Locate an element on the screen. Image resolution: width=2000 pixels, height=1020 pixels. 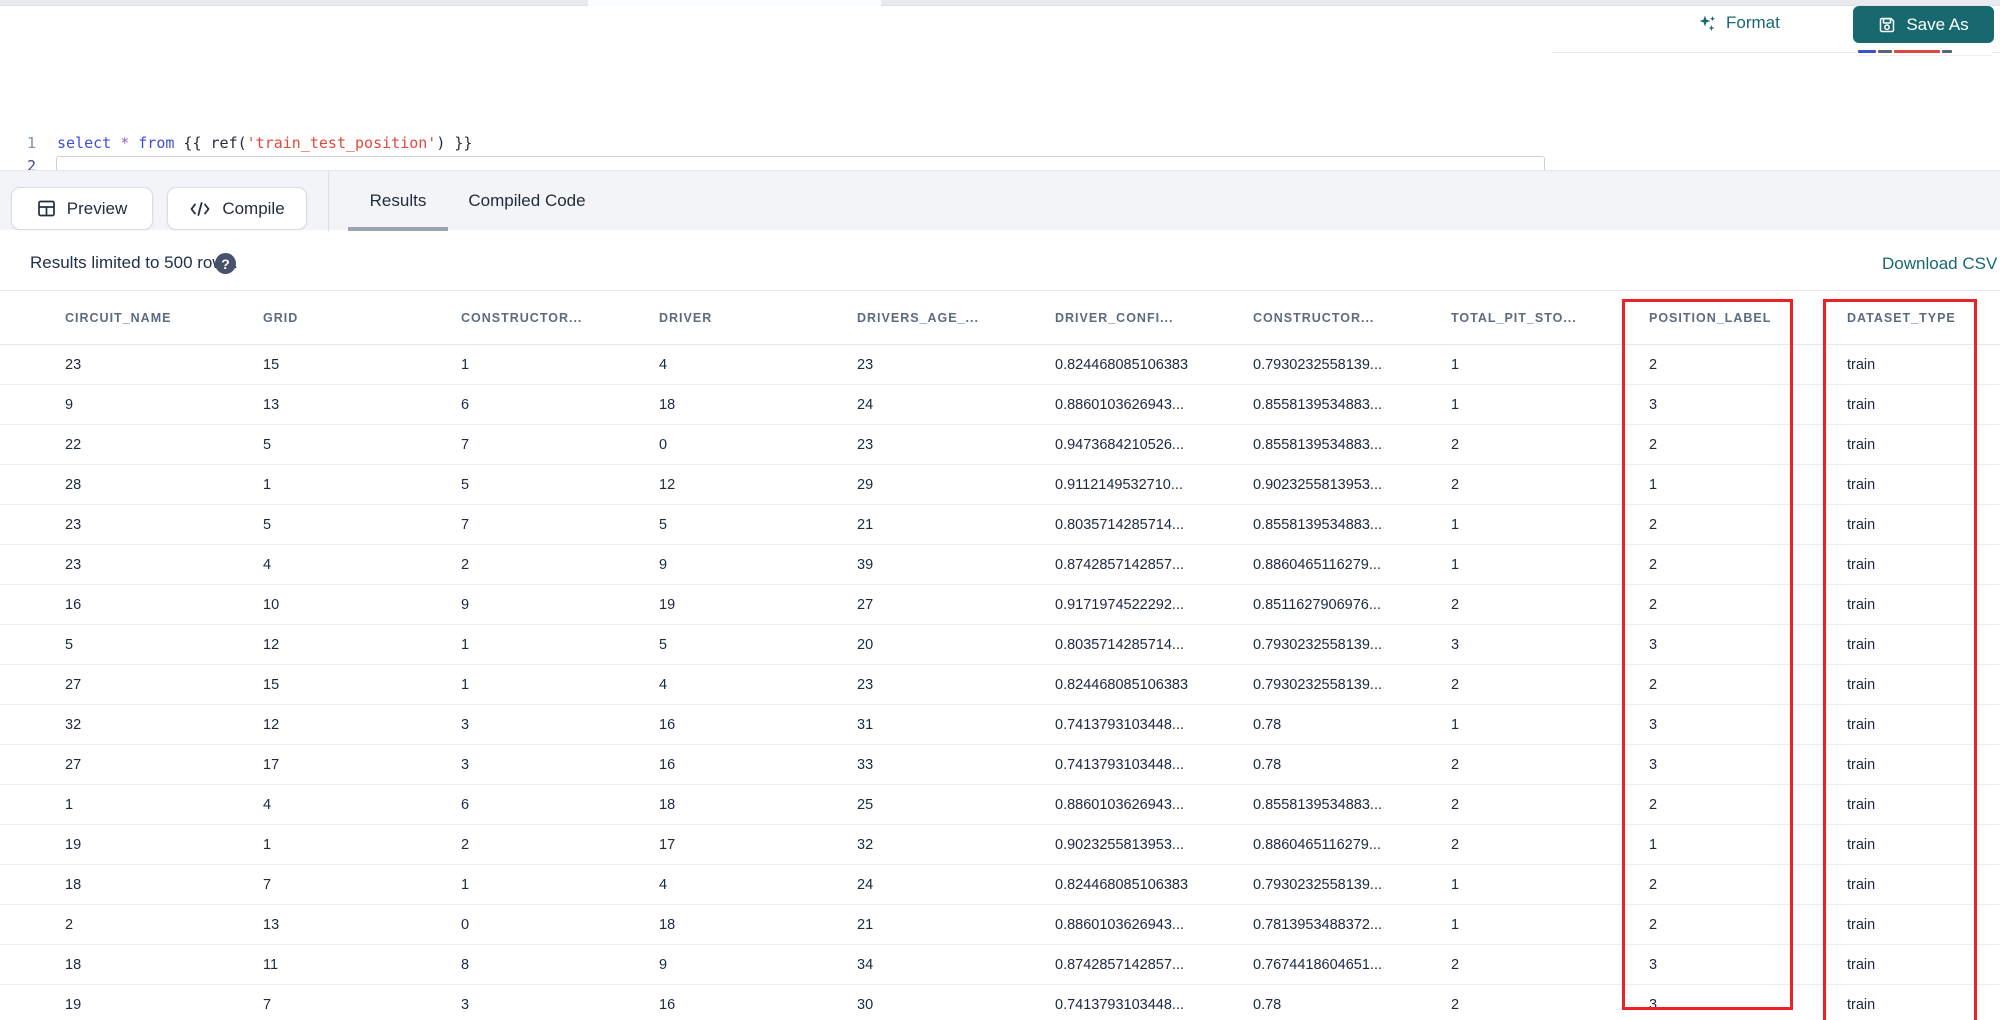
preview-button: Preview is located at coordinates (82, 208).